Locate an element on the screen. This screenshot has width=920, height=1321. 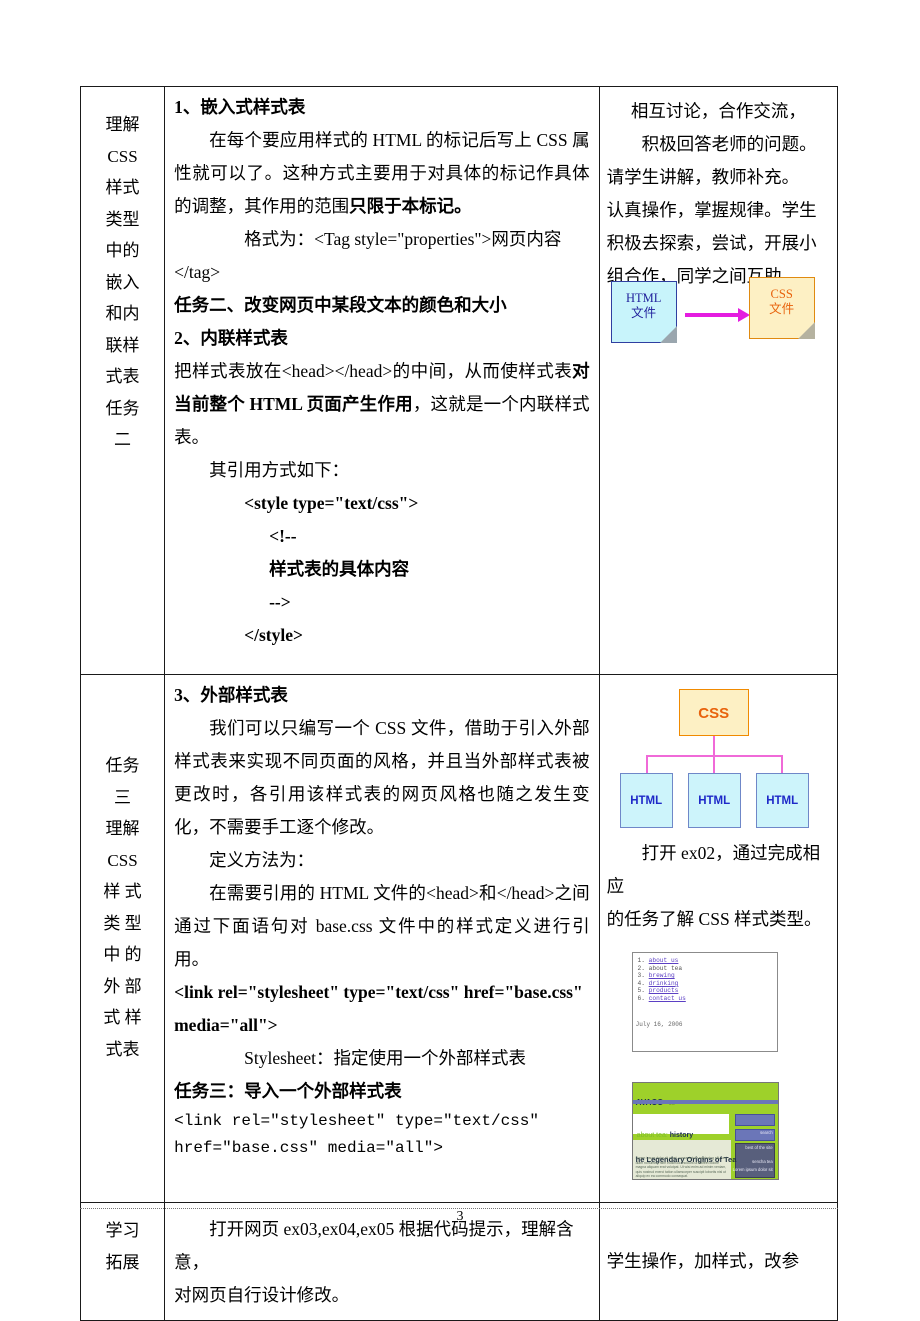
css-to-html-tree-diagram: CSS HTML HTML HTML is located at coordinates (718, 760).